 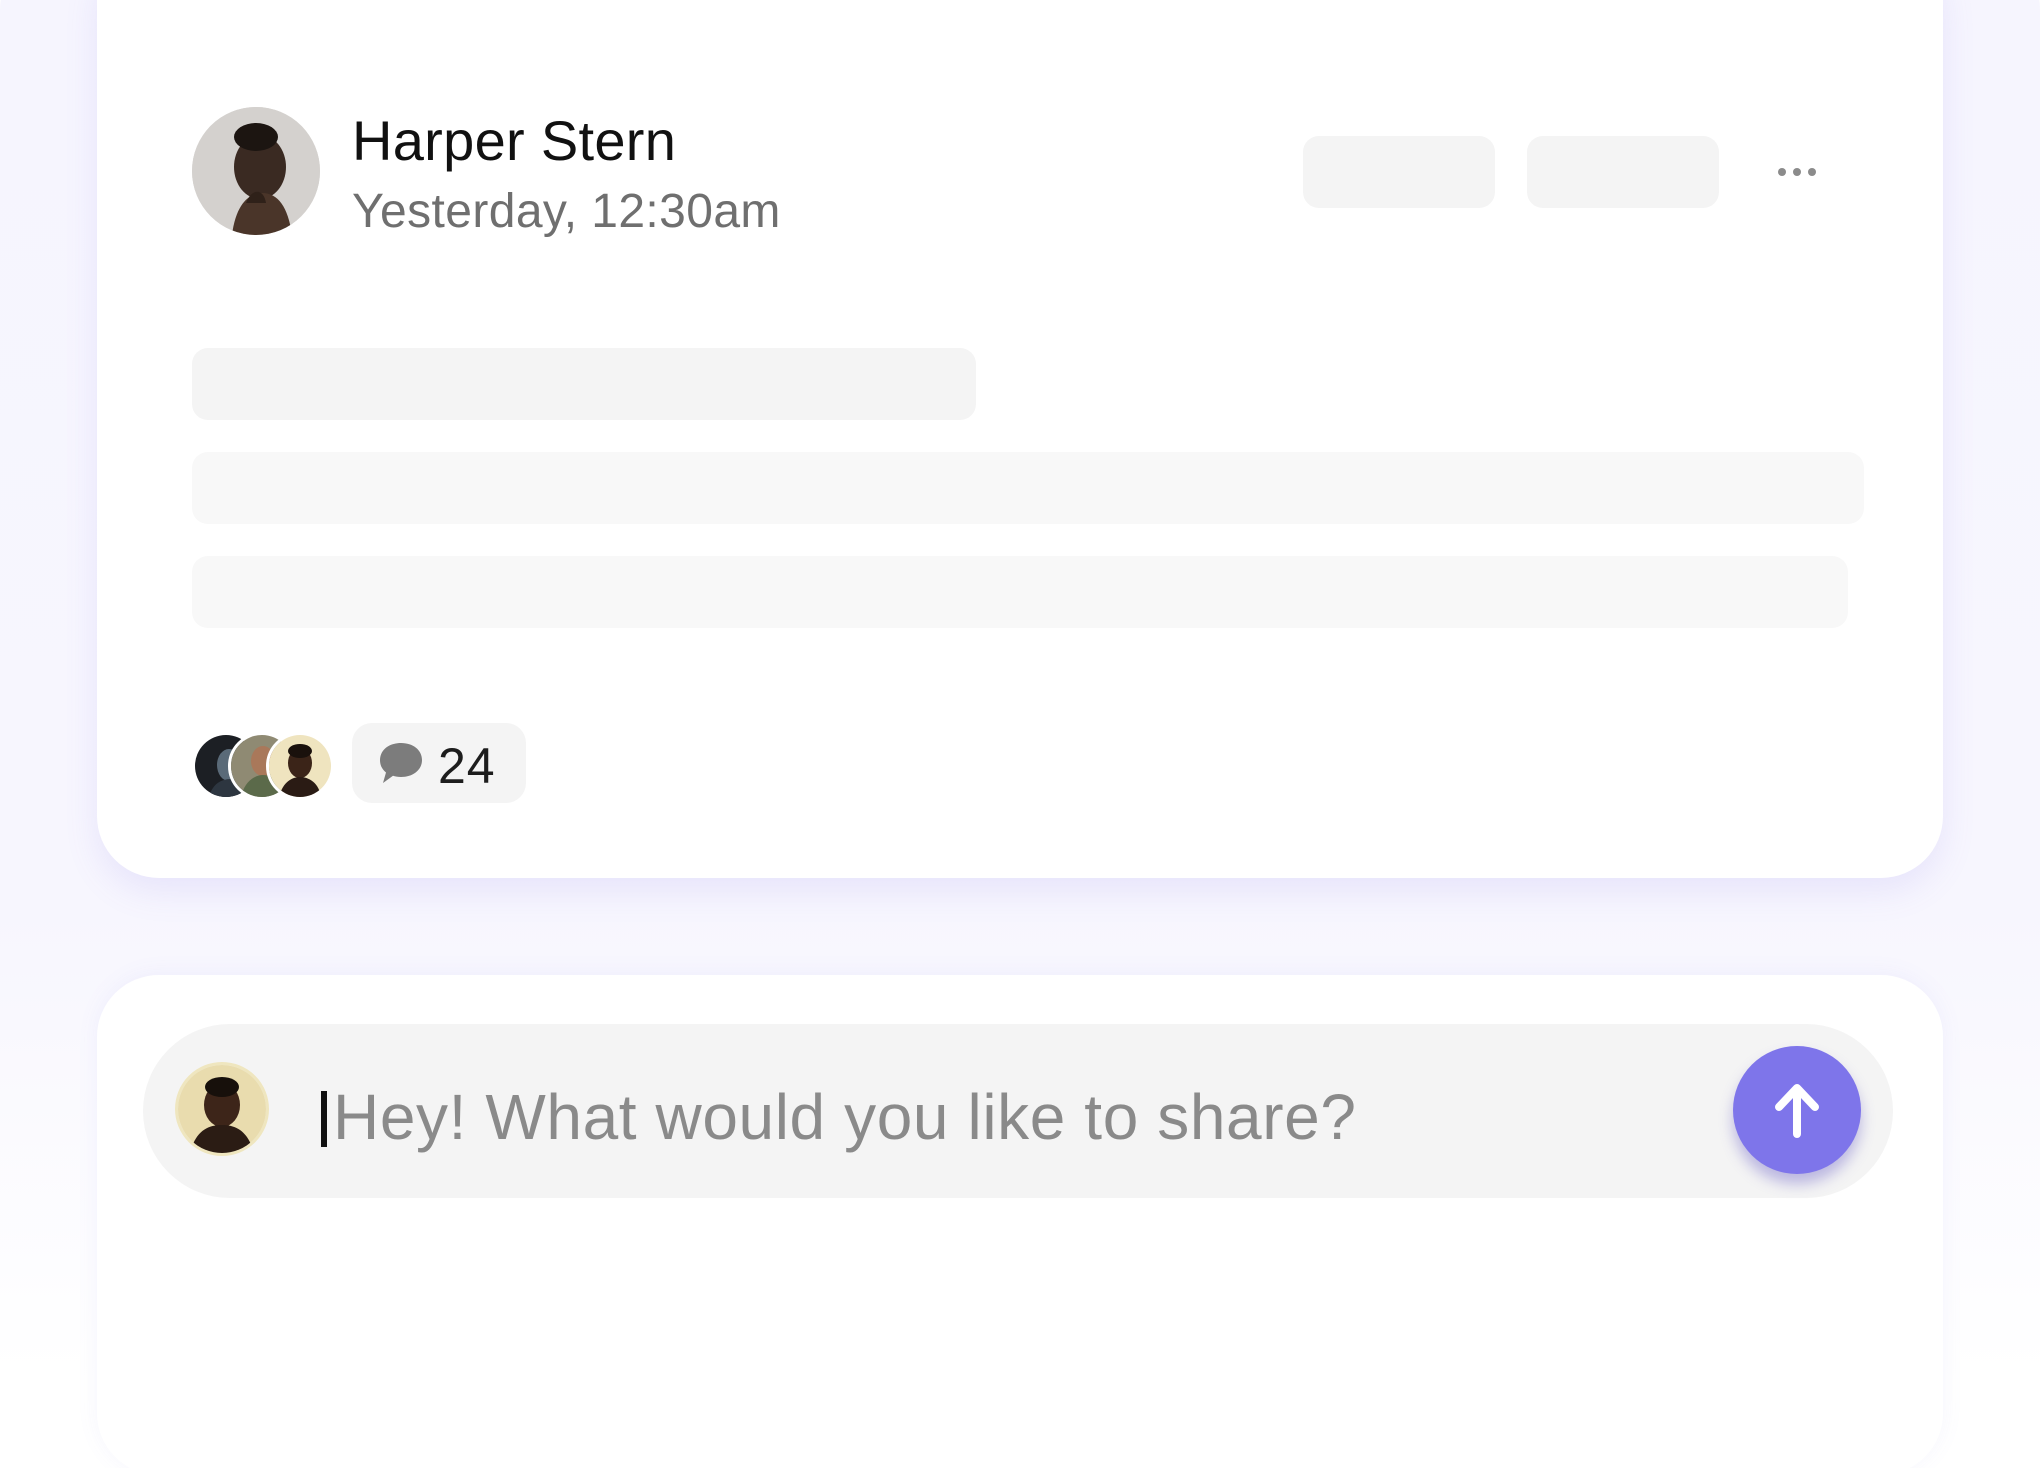 What do you see at coordinates (566, 211) in the screenshot?
I see `post-timestamp: Yesterday, 12:30am` at bounding box center [566, 211].